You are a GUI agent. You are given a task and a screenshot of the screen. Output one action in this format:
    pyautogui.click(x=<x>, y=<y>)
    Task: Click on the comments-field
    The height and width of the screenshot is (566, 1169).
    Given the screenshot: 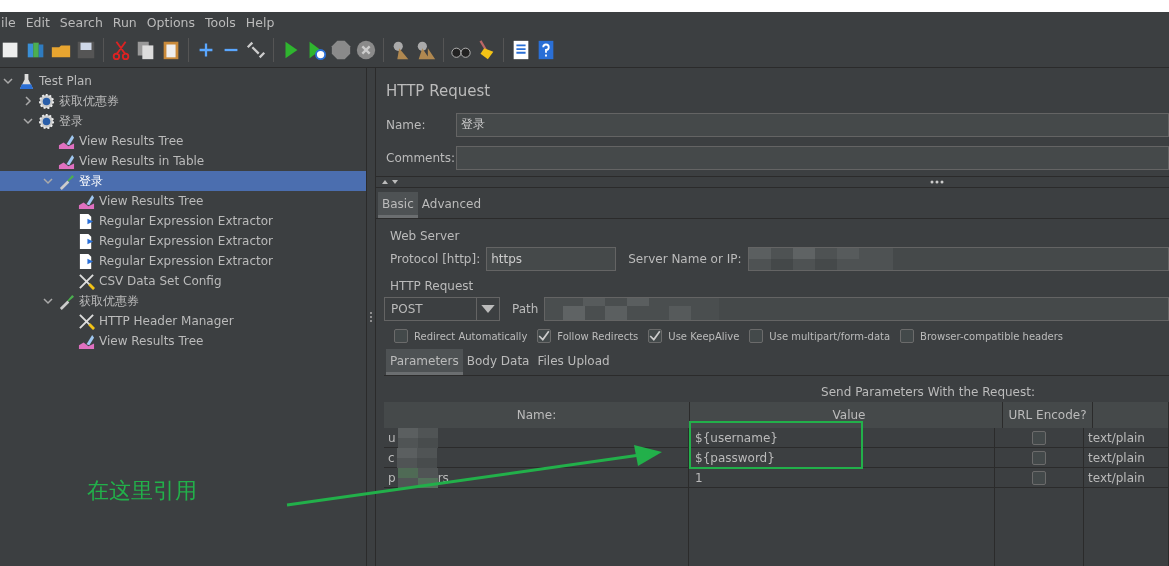 What is the action you would take?
    pyautogui.click(x=812, y=157)
    